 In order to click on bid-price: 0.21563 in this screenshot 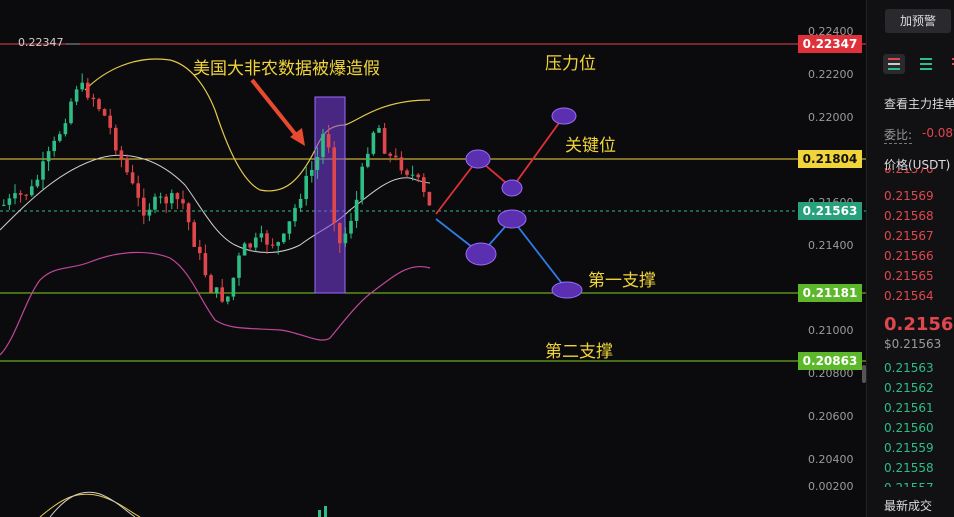, I will do `click(909, 368)`.